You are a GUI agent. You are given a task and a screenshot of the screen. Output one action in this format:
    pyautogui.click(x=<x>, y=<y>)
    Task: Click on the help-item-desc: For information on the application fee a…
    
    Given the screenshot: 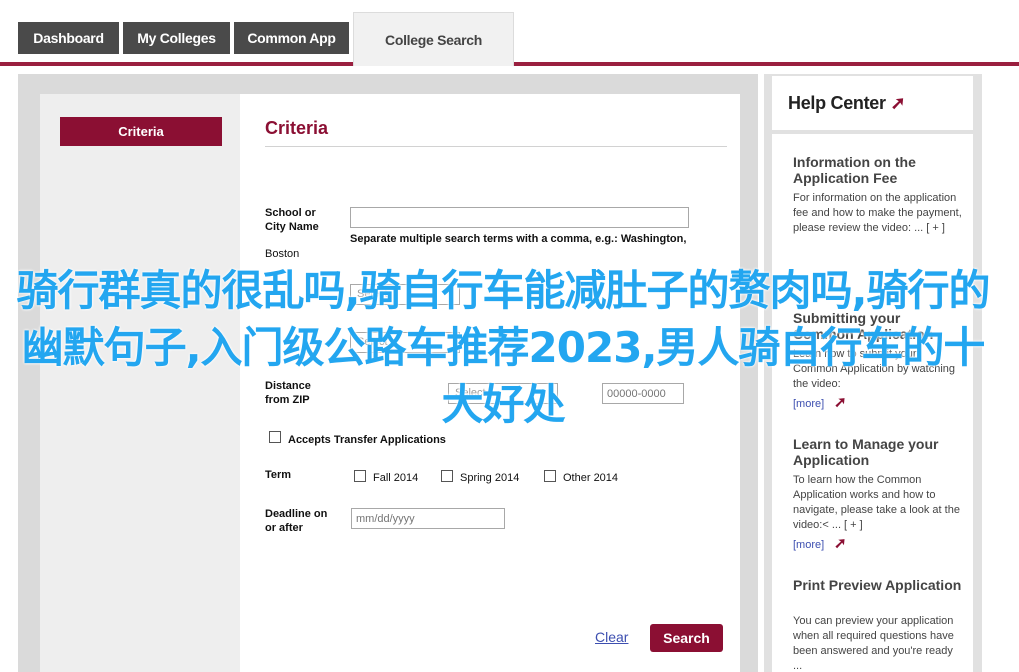 What is the action you would take?
    pyautogui.click(x=877, y=213)
    